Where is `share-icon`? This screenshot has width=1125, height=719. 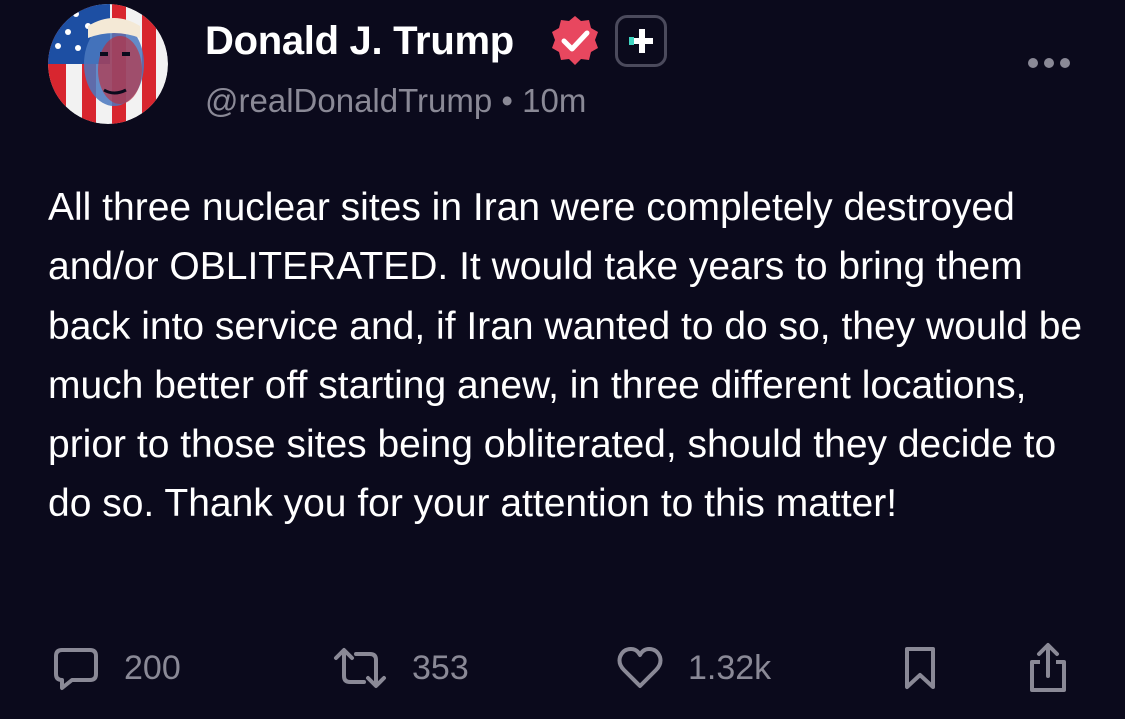
share-icon is located at coordinates (1048, 667).